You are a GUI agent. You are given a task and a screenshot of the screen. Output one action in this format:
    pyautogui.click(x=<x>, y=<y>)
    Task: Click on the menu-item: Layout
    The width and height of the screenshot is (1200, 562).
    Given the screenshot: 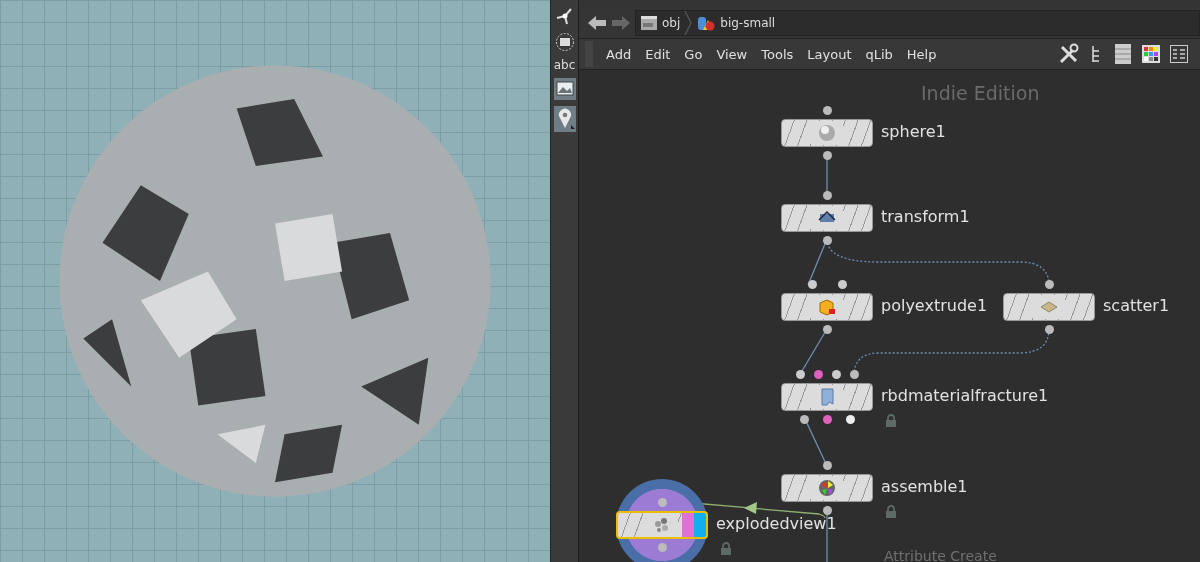 What is the action you would take?
    pyautogui.click(x=829, y=54)
    